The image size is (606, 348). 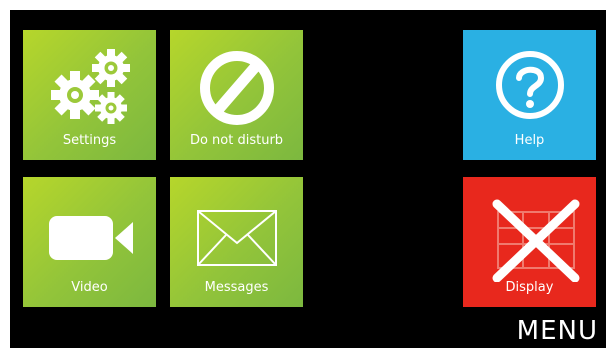 What do you see at coordinates (89, 232) in the screenshot?
I see `video-camera-icon` at bounding box center [89, 232].